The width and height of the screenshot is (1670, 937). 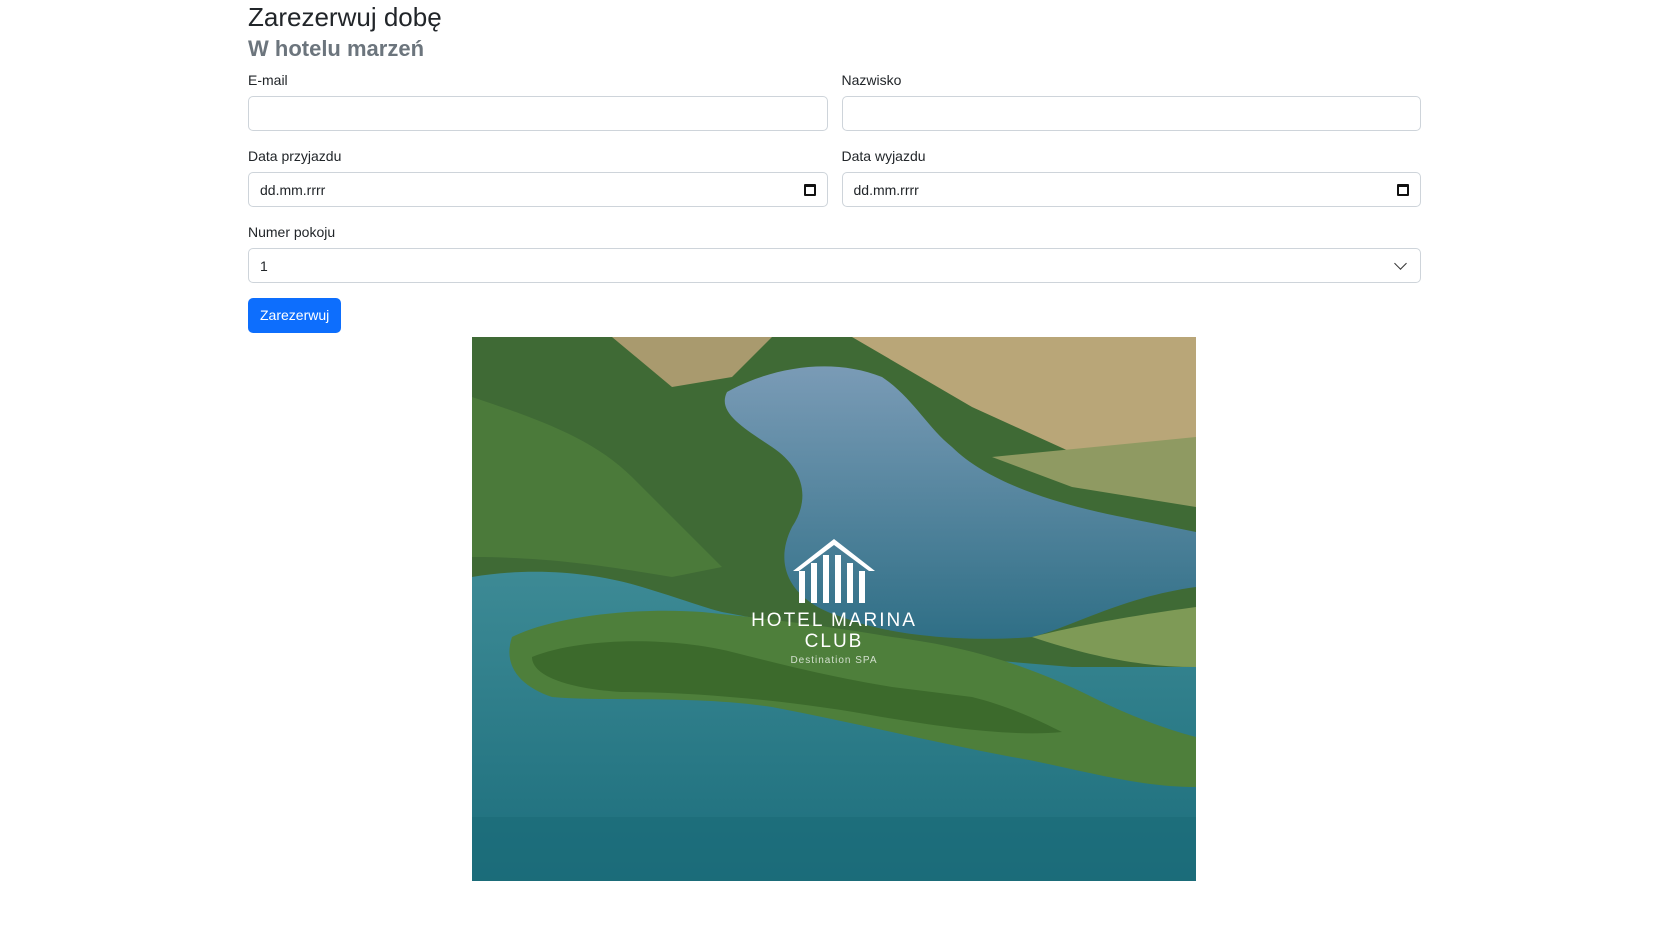 What do you see at coordinates (886, 189) in the screenshot?
I see `departure-date-value: dd.mm.rrrr` at bounding box center [886, 189].